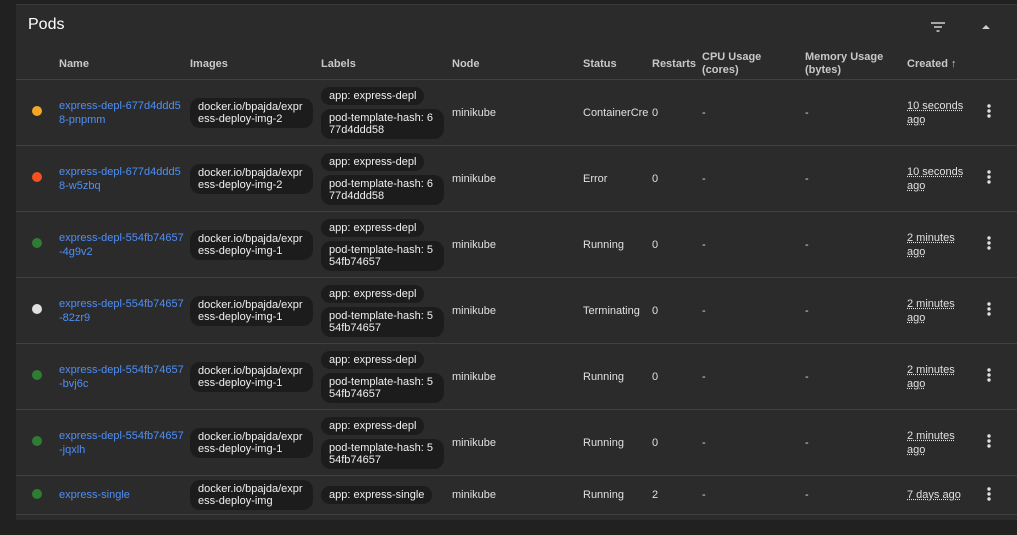 This screenshot has height=535, width=1017. I want to click on pod-name-link: express-depl-554fb74657-4g9v2, so click(122, 245).